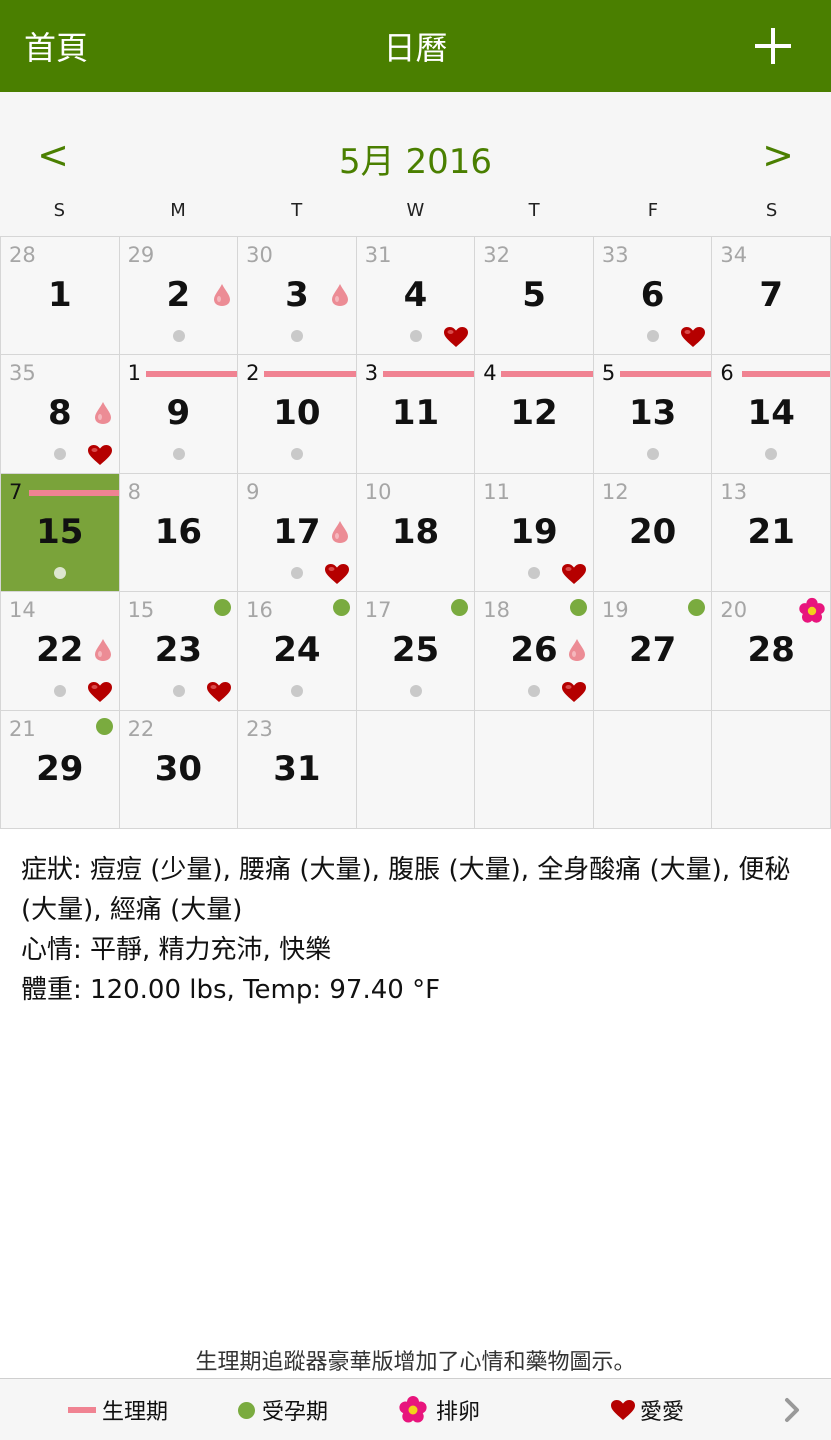 The height and width of the screenshot is (1440, 831). What do you see at coordinates (259, 728) in the screenshot?
I see `cycle-day-number: 23` at bounding box center [259, 728].